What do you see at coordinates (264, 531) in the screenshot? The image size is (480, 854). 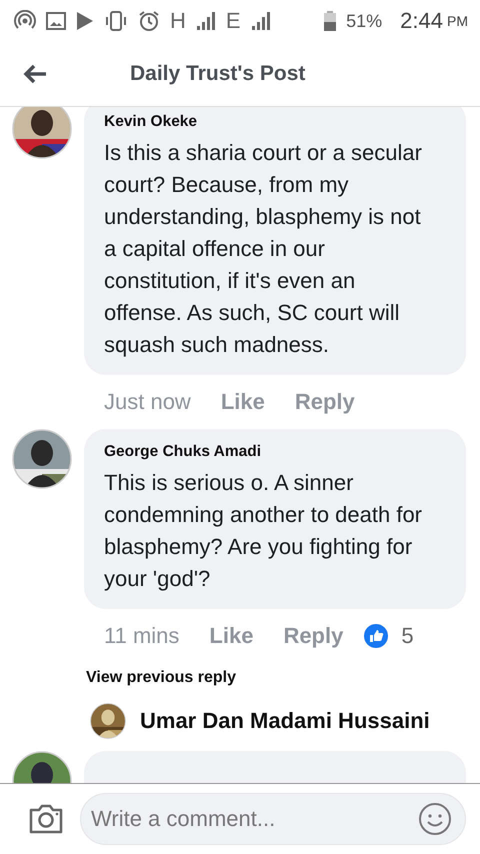 I see `comment-text: This is serious o. A sinner condemning another to death for blasphemy? Are you fighting for your 'god'?` at bounding box center [264, 531].